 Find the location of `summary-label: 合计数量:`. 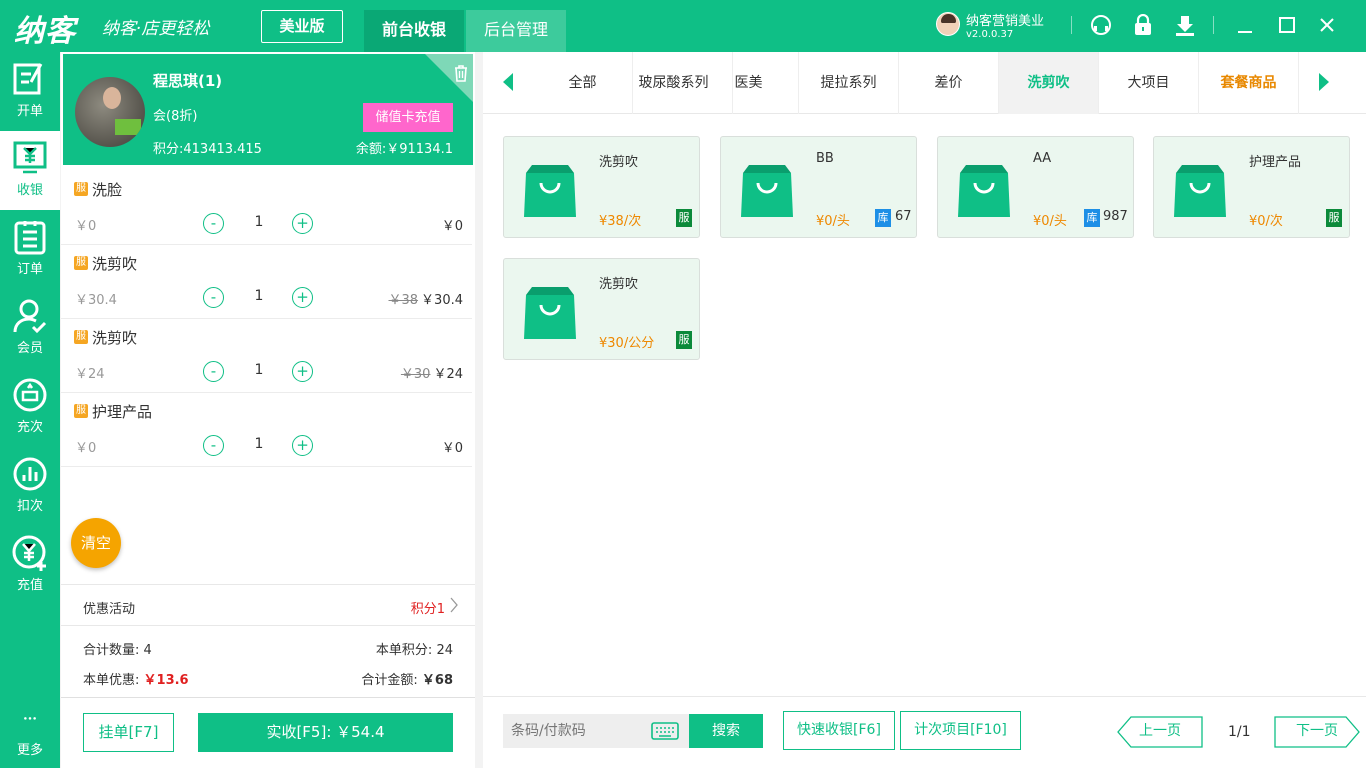

summary-label: 合计数量: is located at coordinates (111, 650).